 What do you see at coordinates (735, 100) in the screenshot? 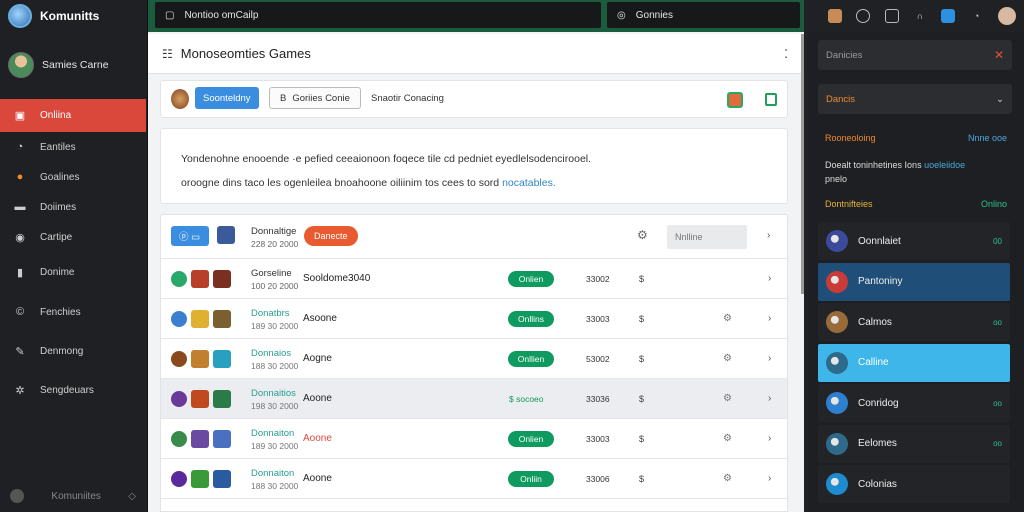
I see `game-badge-icon` at bounding box center [735, 100].